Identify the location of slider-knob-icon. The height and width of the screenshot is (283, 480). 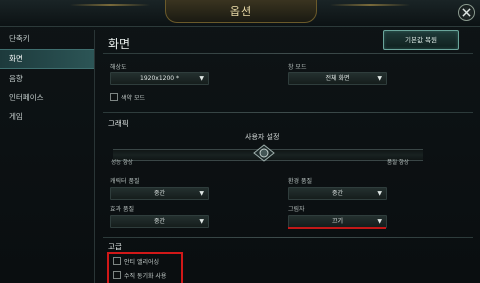
(264, 153).